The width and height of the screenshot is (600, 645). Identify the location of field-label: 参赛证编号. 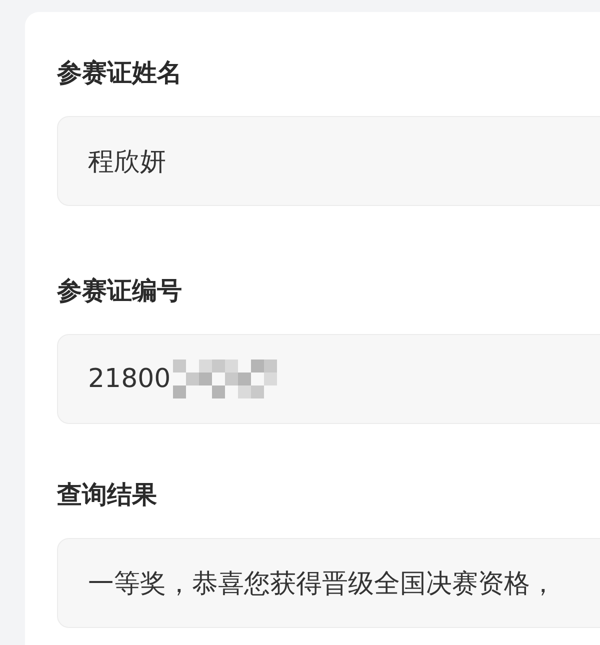
(119, 291).